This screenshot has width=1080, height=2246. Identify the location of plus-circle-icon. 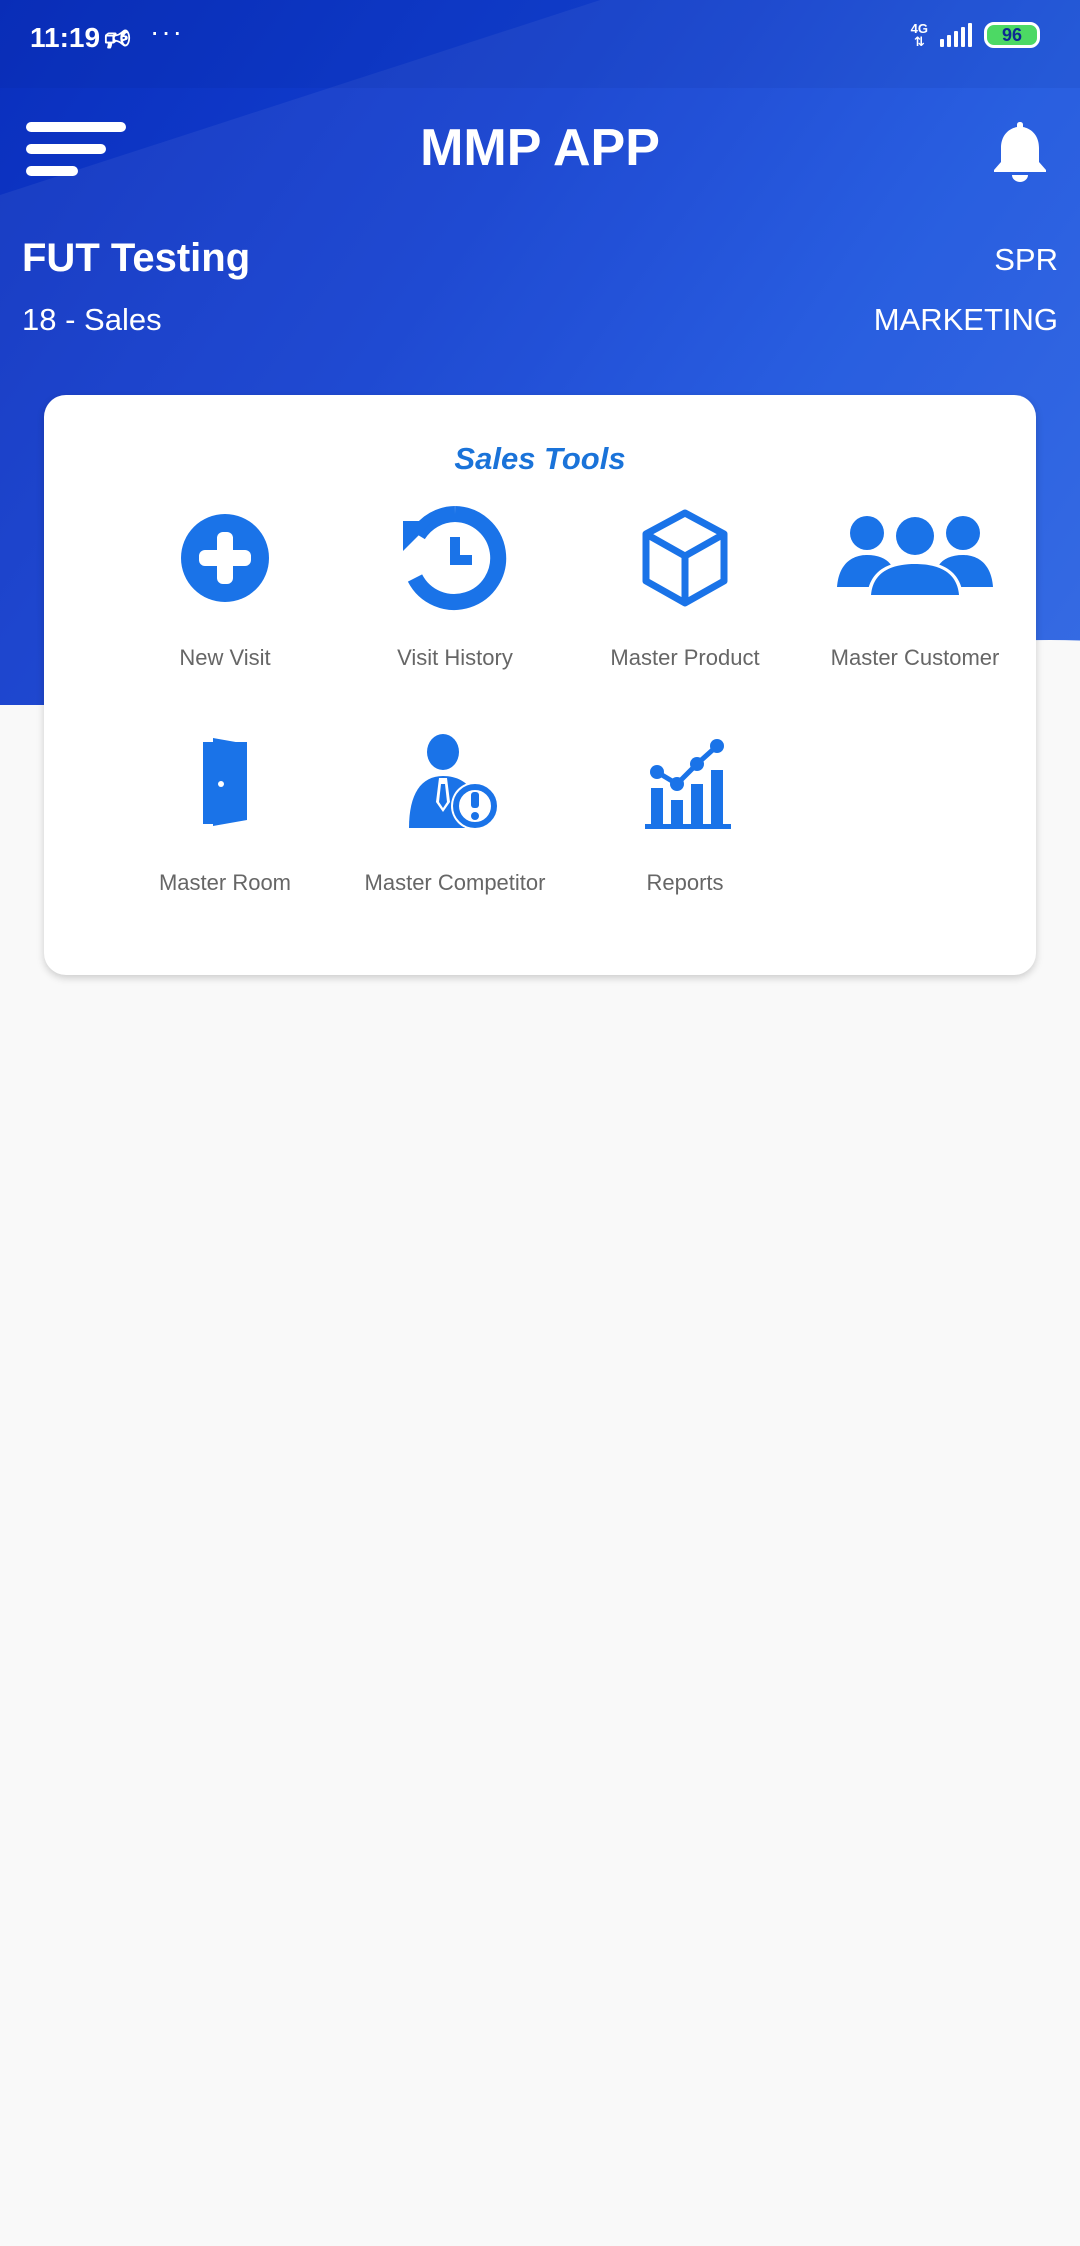
(225, 558).